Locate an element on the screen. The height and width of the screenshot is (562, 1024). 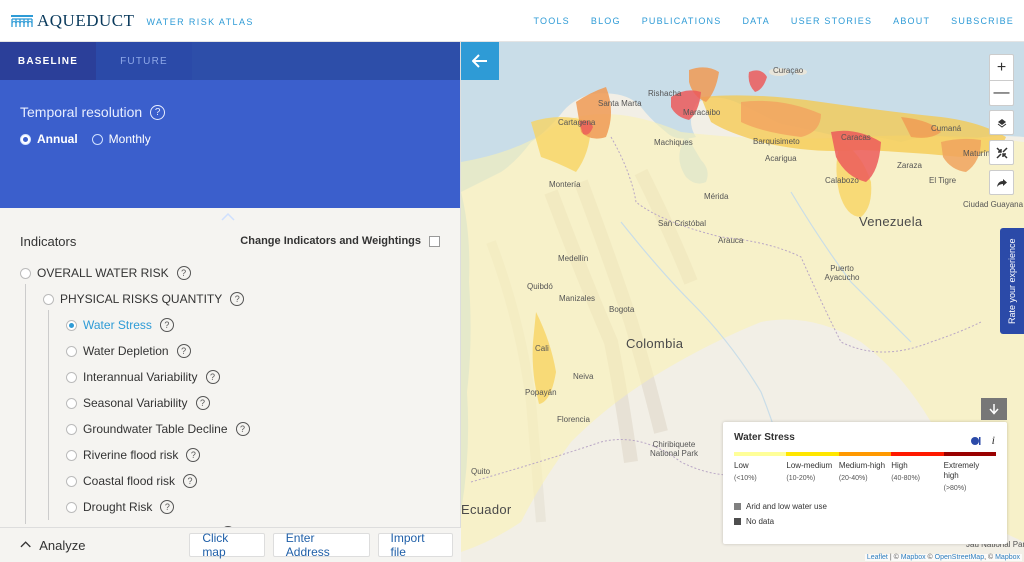
indicator-label: Interannual Variability is located at coordinates (140, 377).